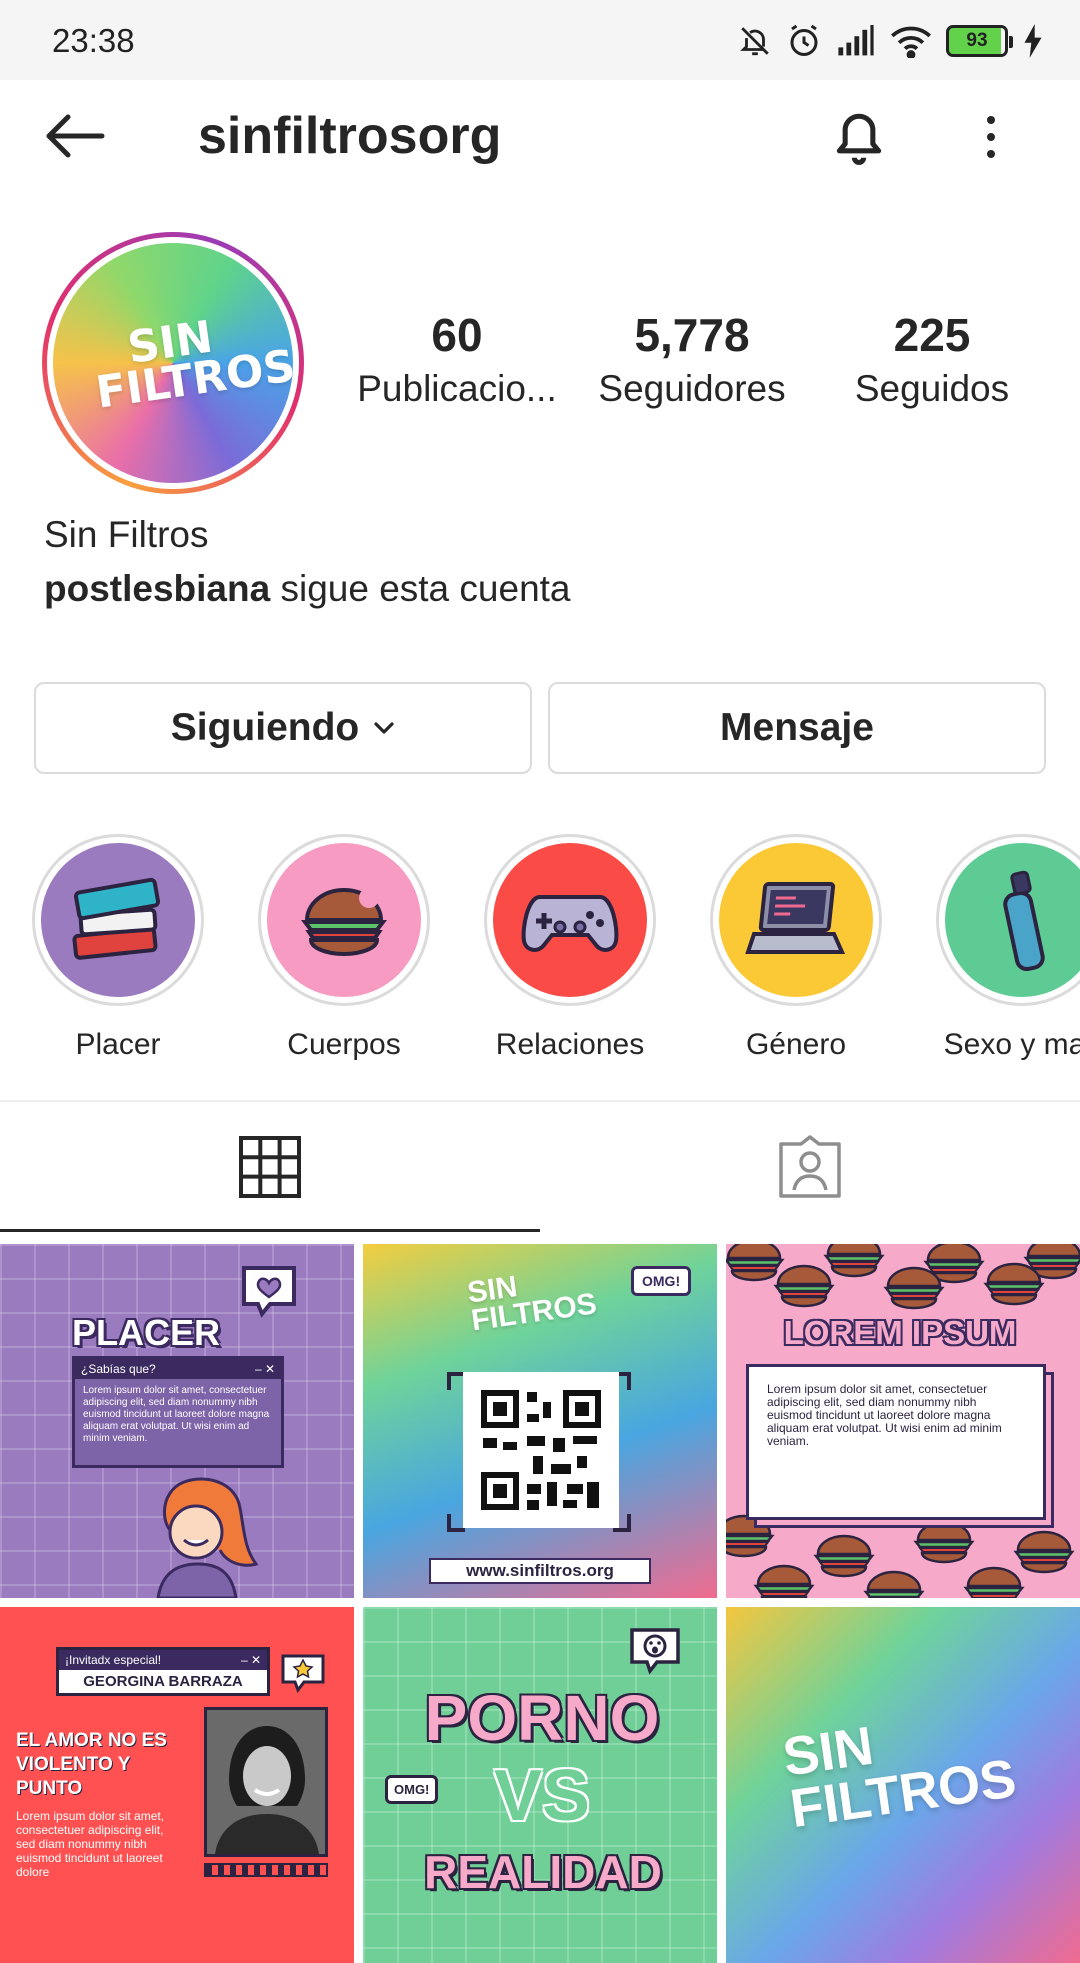  I want to click on highlight-placer-cover, so click(118, 920).